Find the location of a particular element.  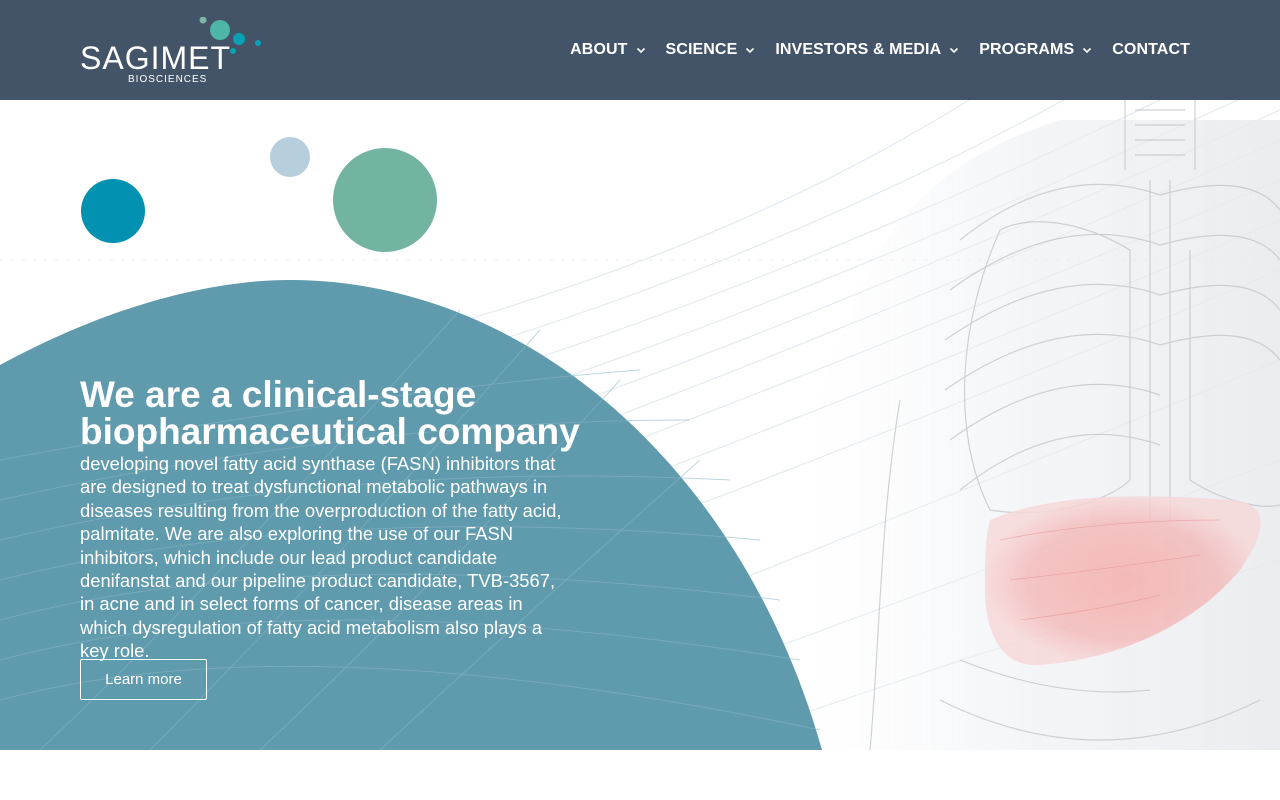

nav-item-science: SCIENCE is located at coordinates (711, 50).